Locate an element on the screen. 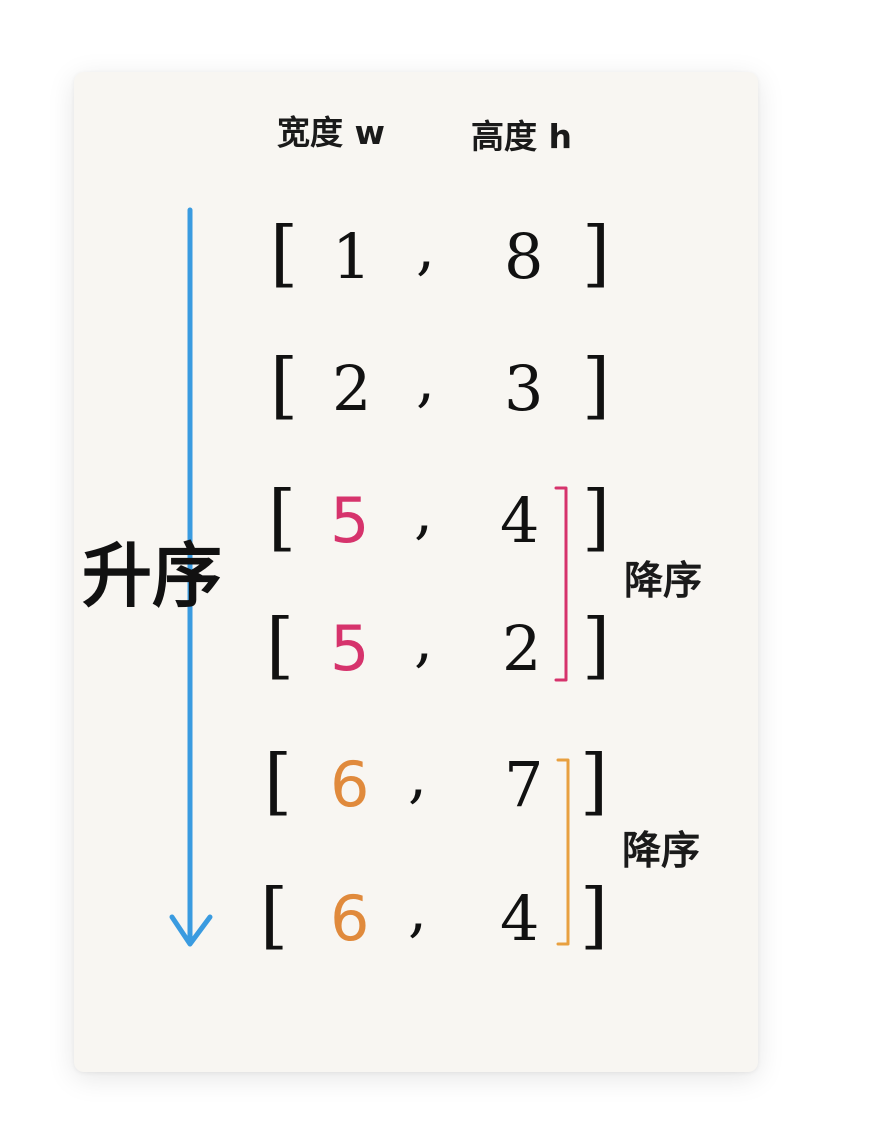  group-label-1: 降序 is located at coordinates (663, 581).